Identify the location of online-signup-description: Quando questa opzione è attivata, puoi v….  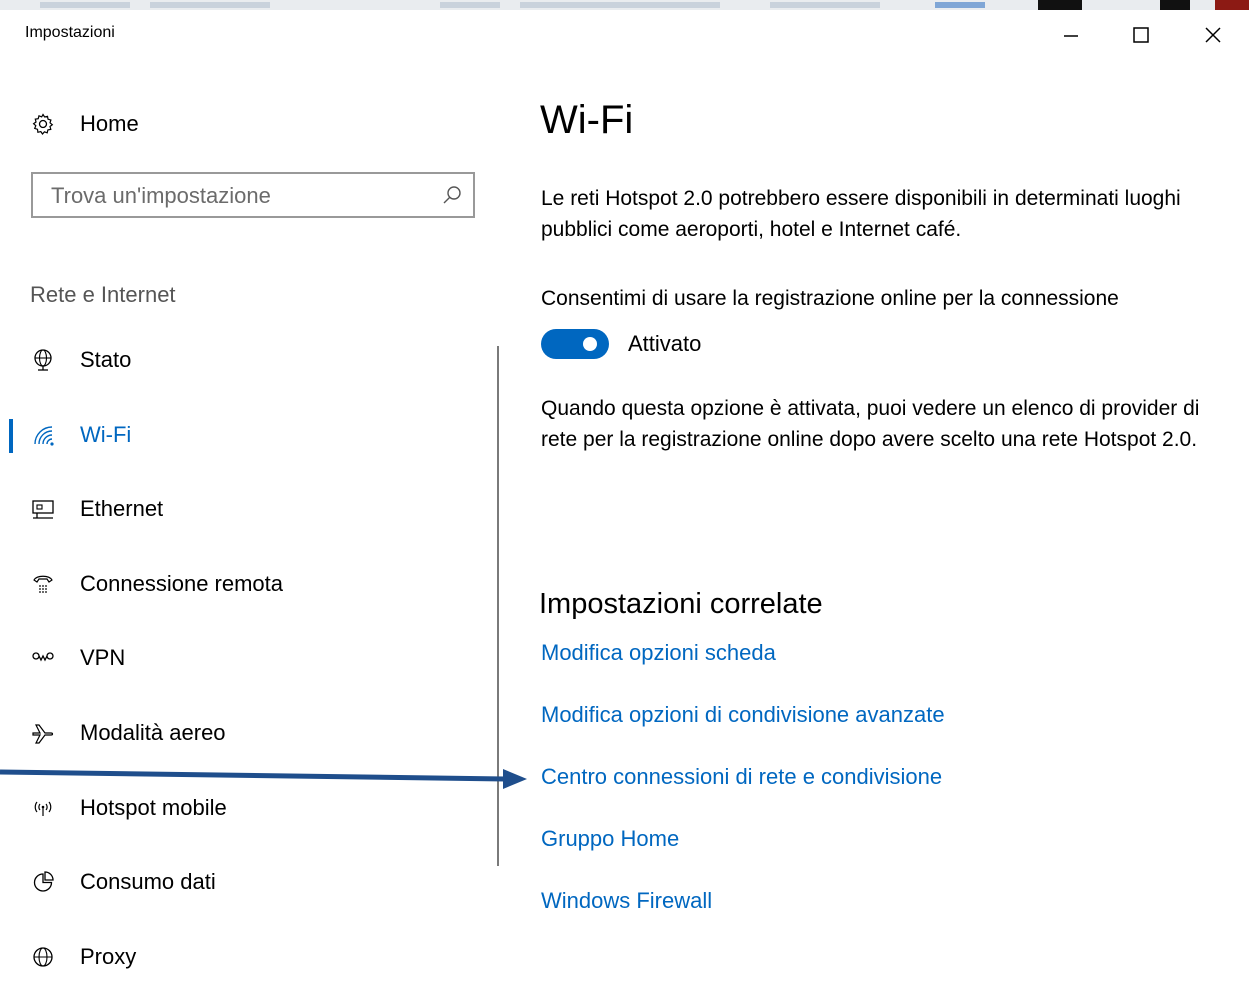
(870, 424).